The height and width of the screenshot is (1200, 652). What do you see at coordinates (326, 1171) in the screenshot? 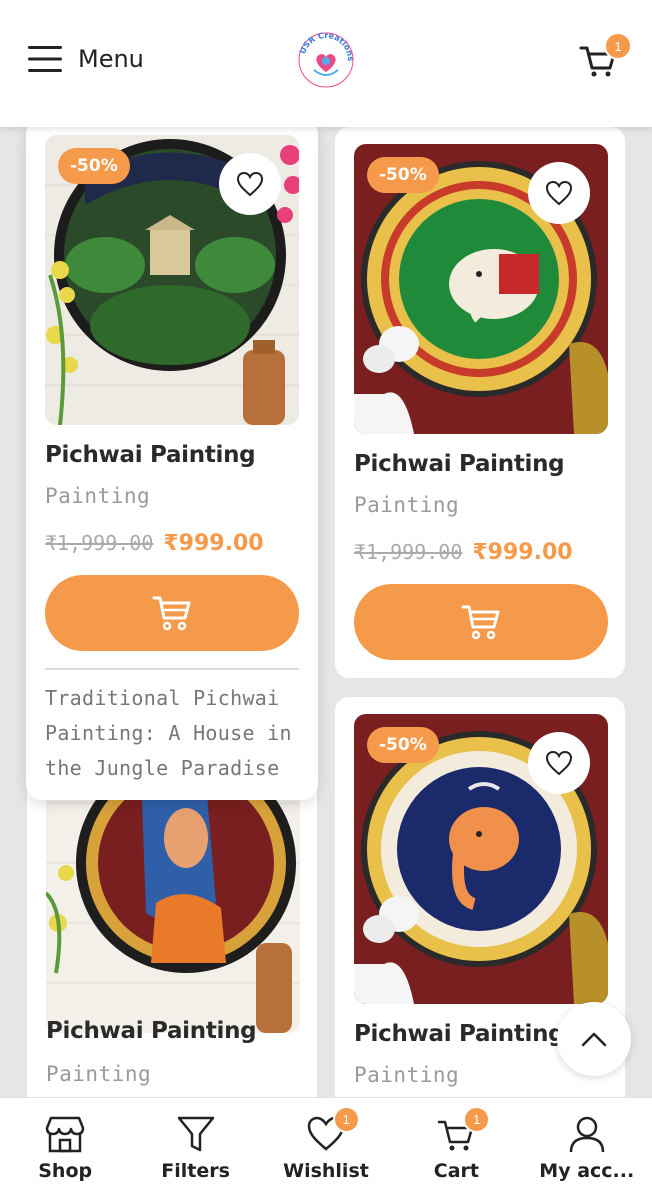
I see `nav-wishlist-label: Wishlist` at bounding box center [326, 1171].